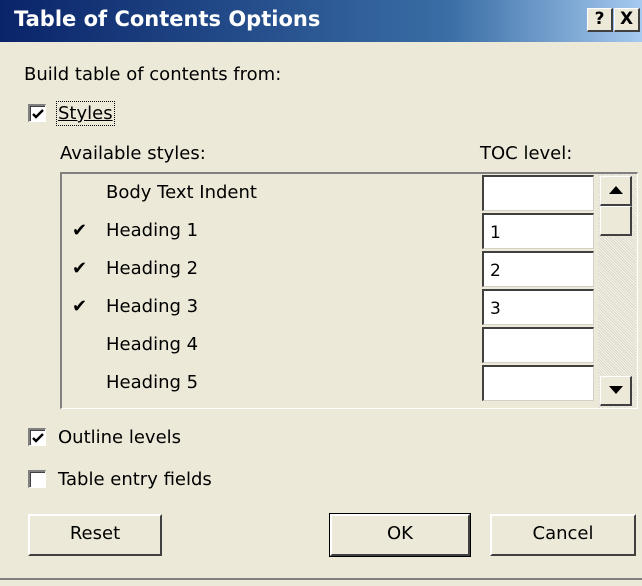 The width and height of the screenshot is (642, 586). Describe the element at coordinates (330, 383) in the screenshot. I see `style-row: Heading 5` at that location.